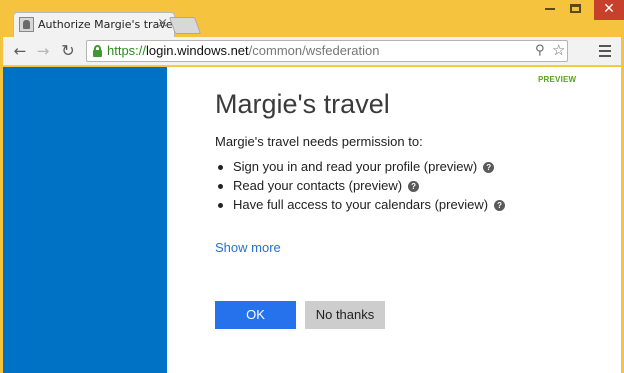 This screenshot has width=624, height=373. I want to click on new-tab-button, so click(185, 25).